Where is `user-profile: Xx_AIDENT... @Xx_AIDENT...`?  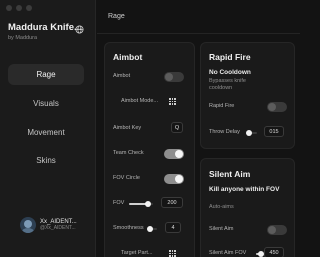
user-profile: Xx_AIDENT... @Xx_AIDENT... is located at coordinates (48, 225).